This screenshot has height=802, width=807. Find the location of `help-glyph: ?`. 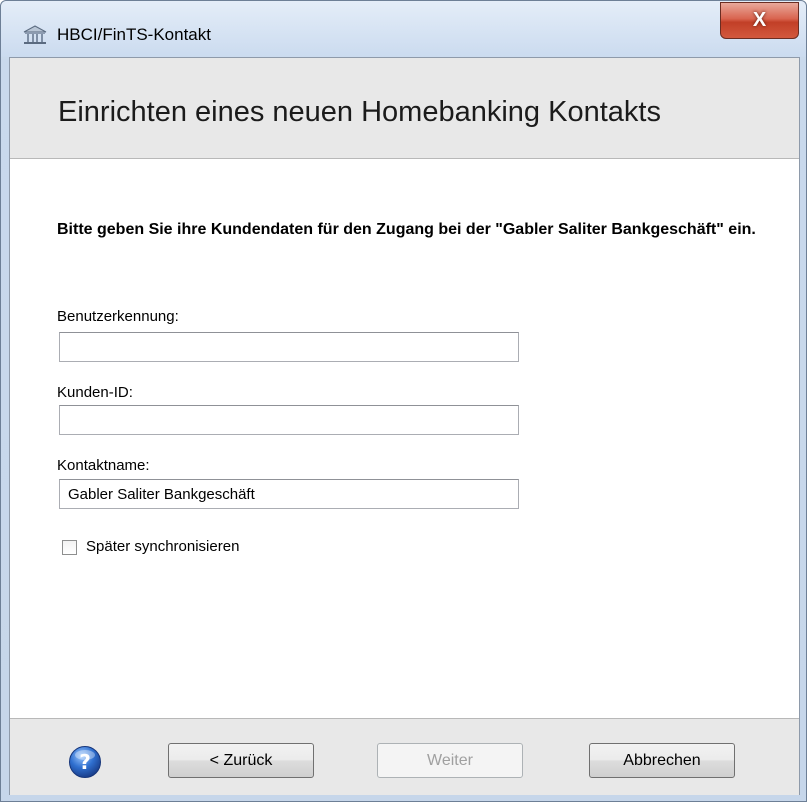

help-glyph: ? is located at coordinates (85, 762).